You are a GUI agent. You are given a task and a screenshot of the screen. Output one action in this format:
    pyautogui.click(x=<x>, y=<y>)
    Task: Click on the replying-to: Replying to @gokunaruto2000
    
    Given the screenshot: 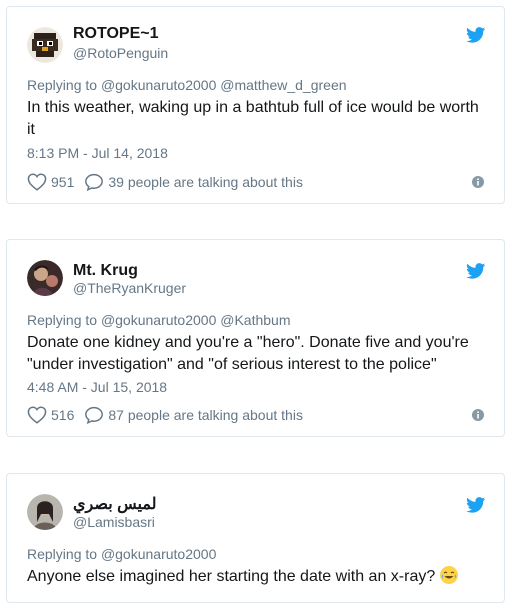 What is the action you would take?
    pyautogui.click(x=121, y=554)
    